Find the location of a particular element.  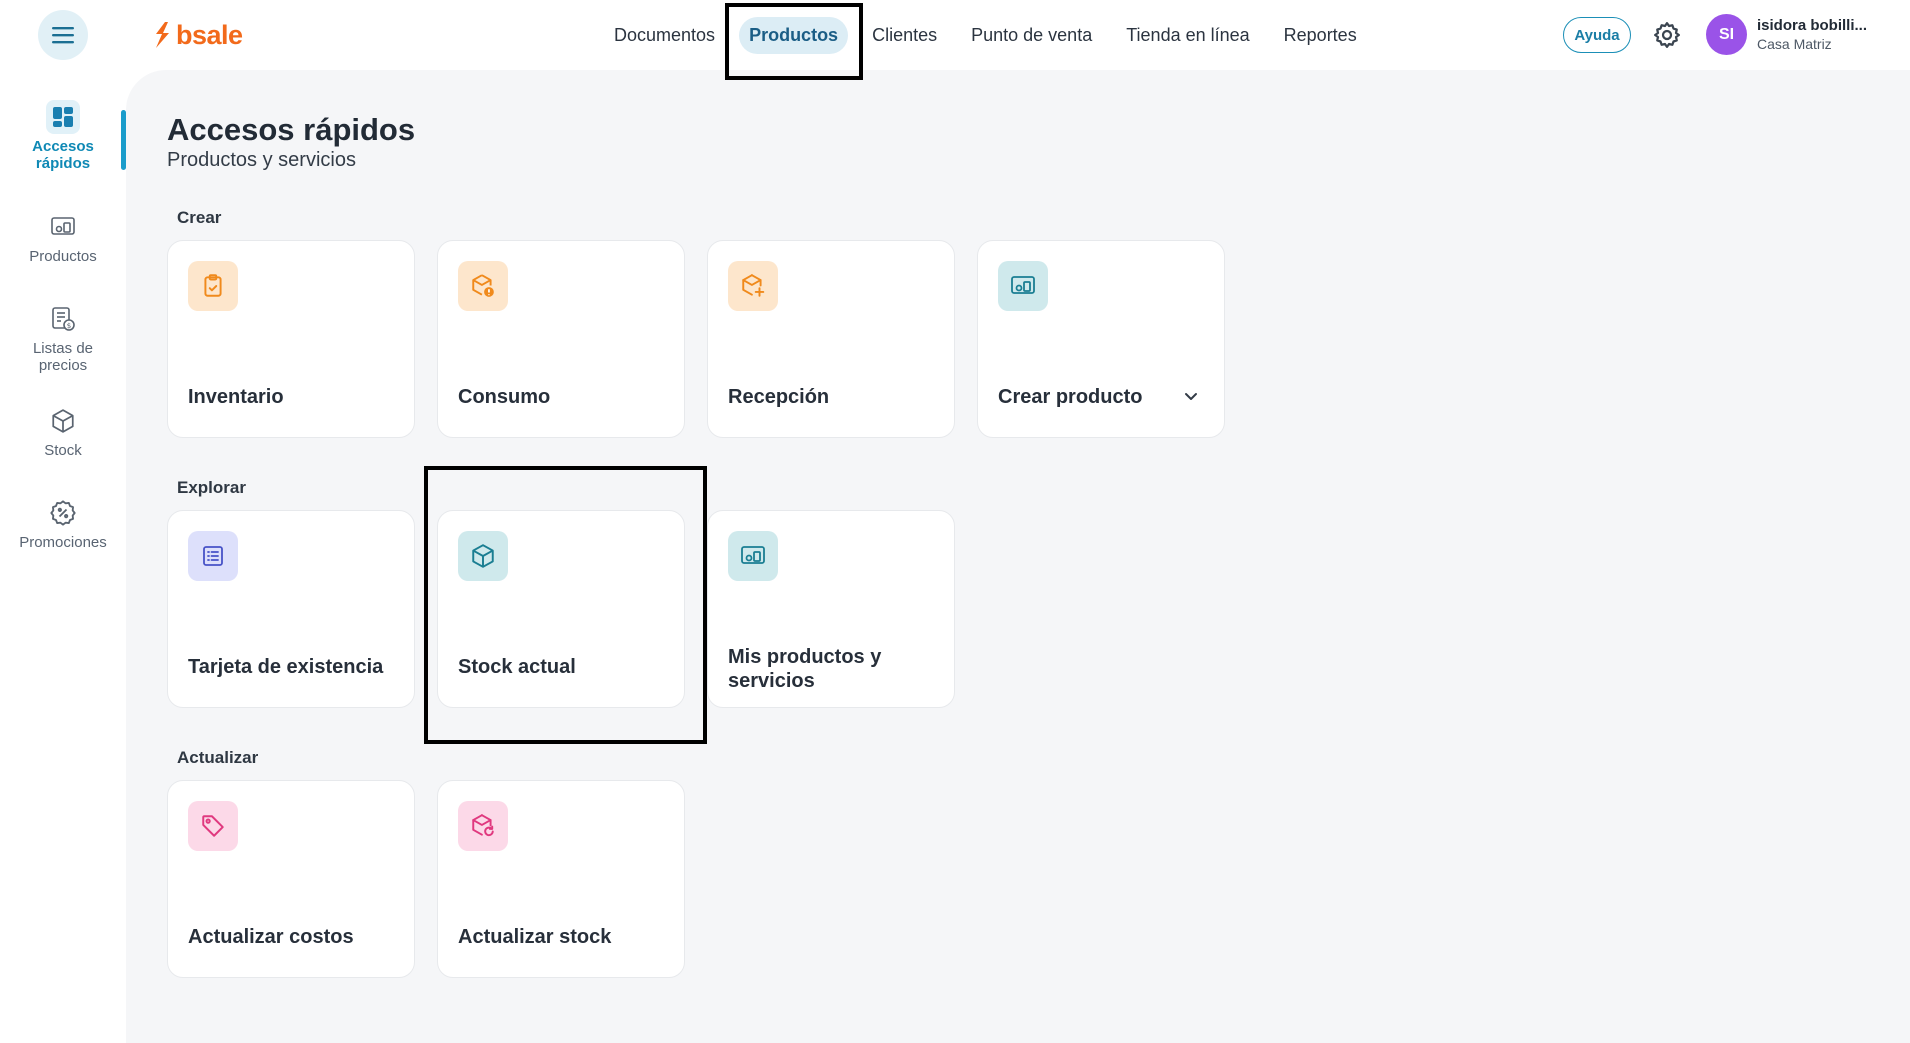

bsale-logo: bsale is located at coordinates (197, 35).